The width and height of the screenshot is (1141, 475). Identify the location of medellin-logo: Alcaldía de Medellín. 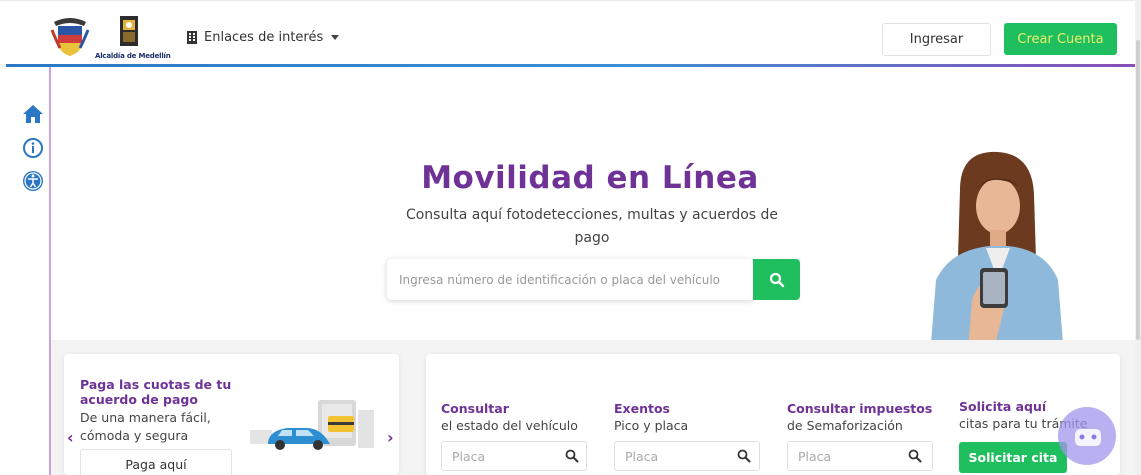
(132, 38).